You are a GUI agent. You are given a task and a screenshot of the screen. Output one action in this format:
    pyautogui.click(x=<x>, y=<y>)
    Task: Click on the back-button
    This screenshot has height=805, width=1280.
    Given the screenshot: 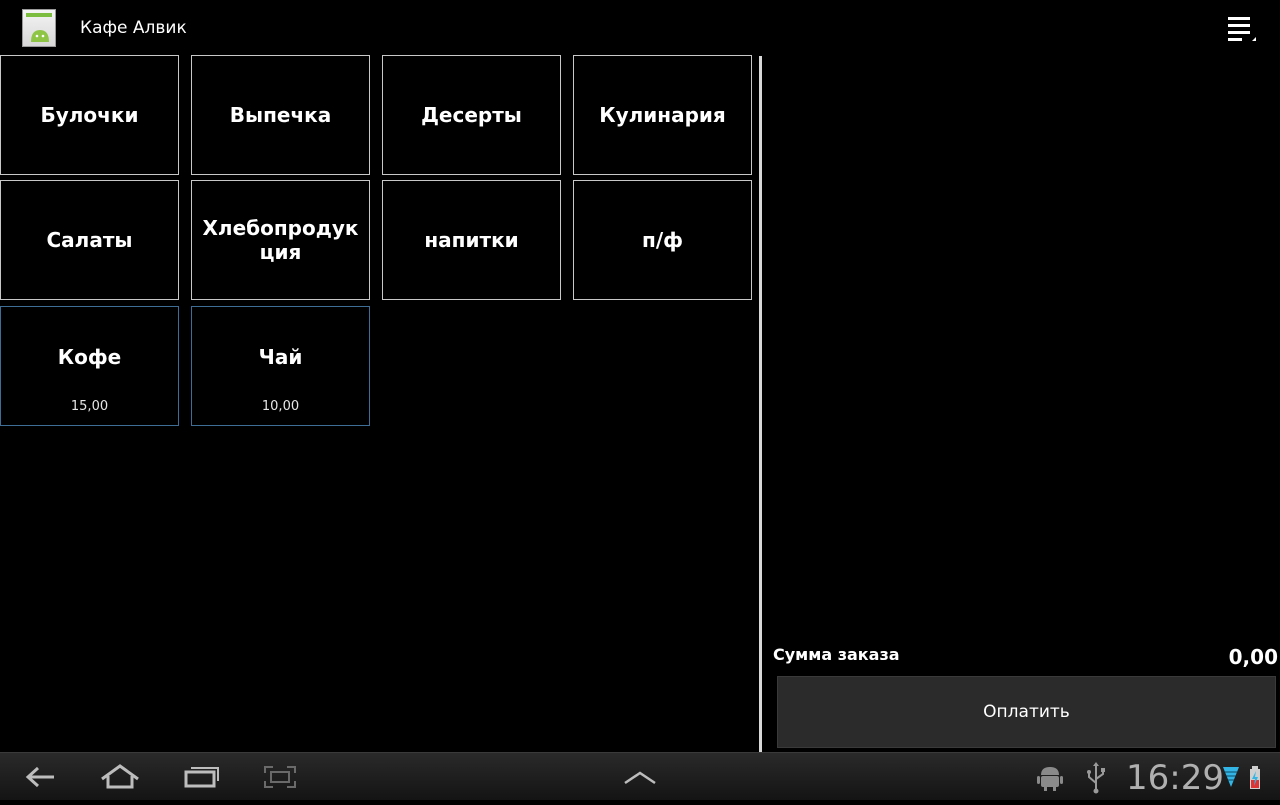 What is the action you would take?
    pyautogui.click(x=40, y=777)
    